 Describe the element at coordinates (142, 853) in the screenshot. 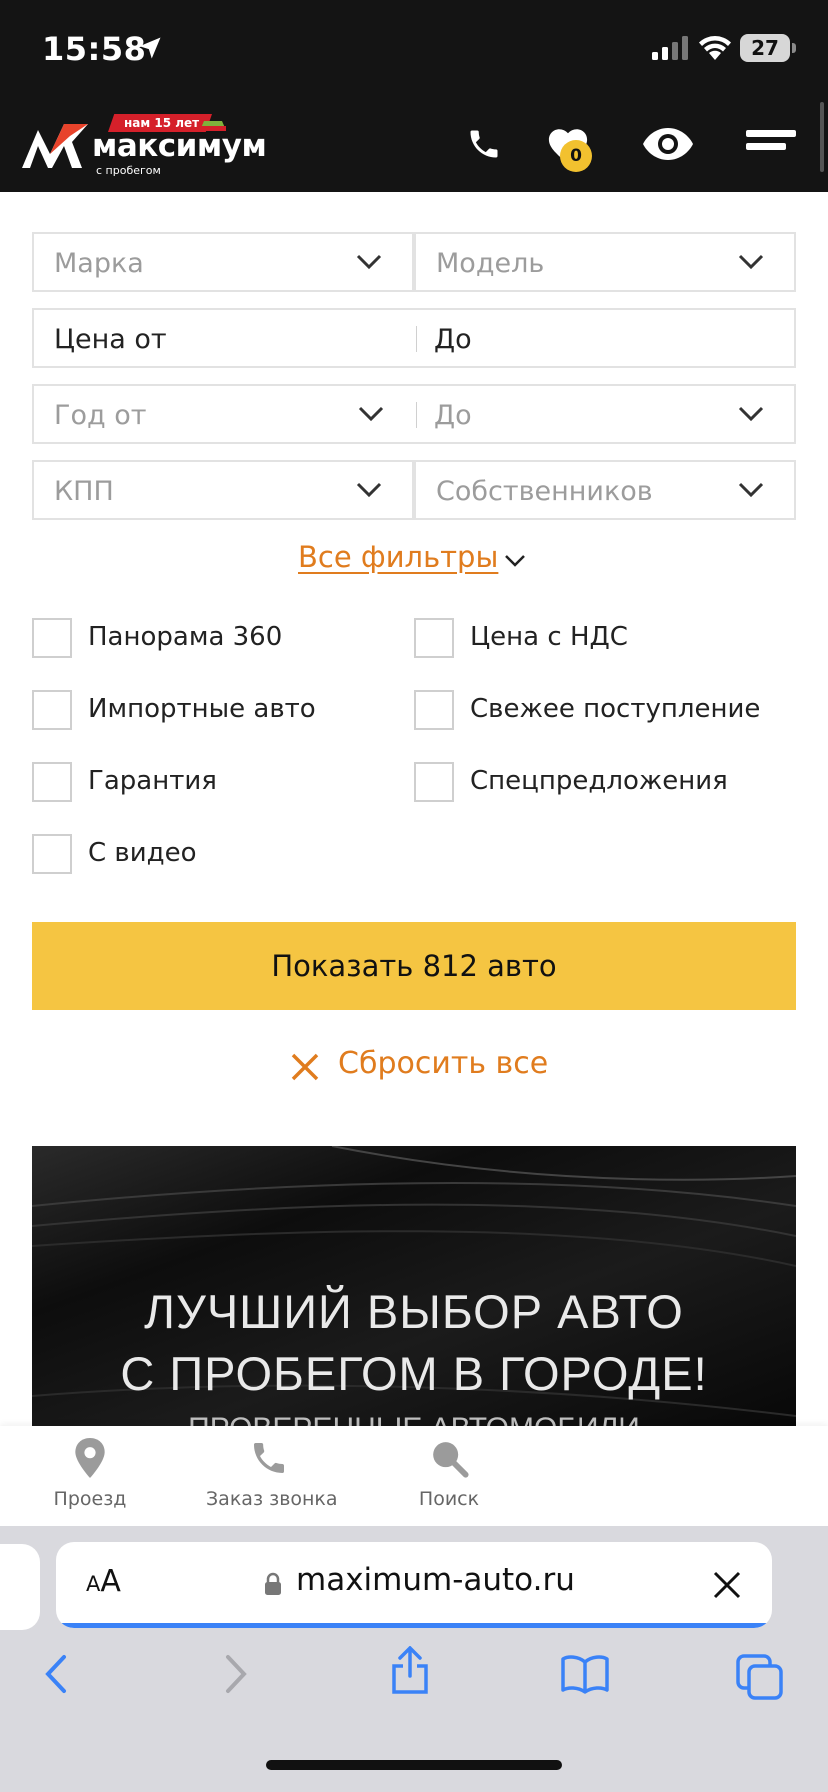

I see `video-label: С видео` at that location.